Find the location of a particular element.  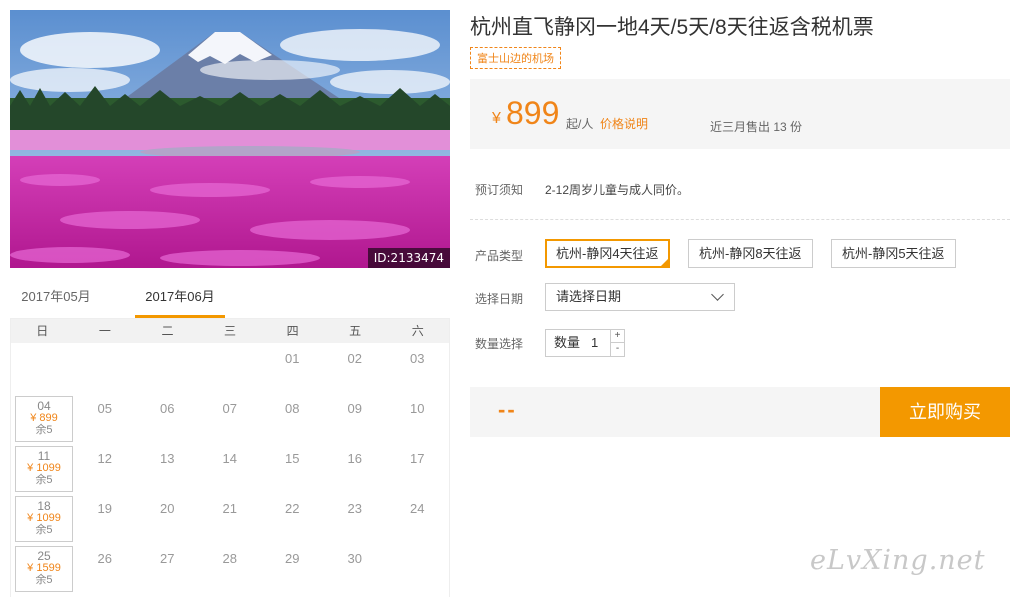

calendar-day: 14 is located at coordinates (229, 458).